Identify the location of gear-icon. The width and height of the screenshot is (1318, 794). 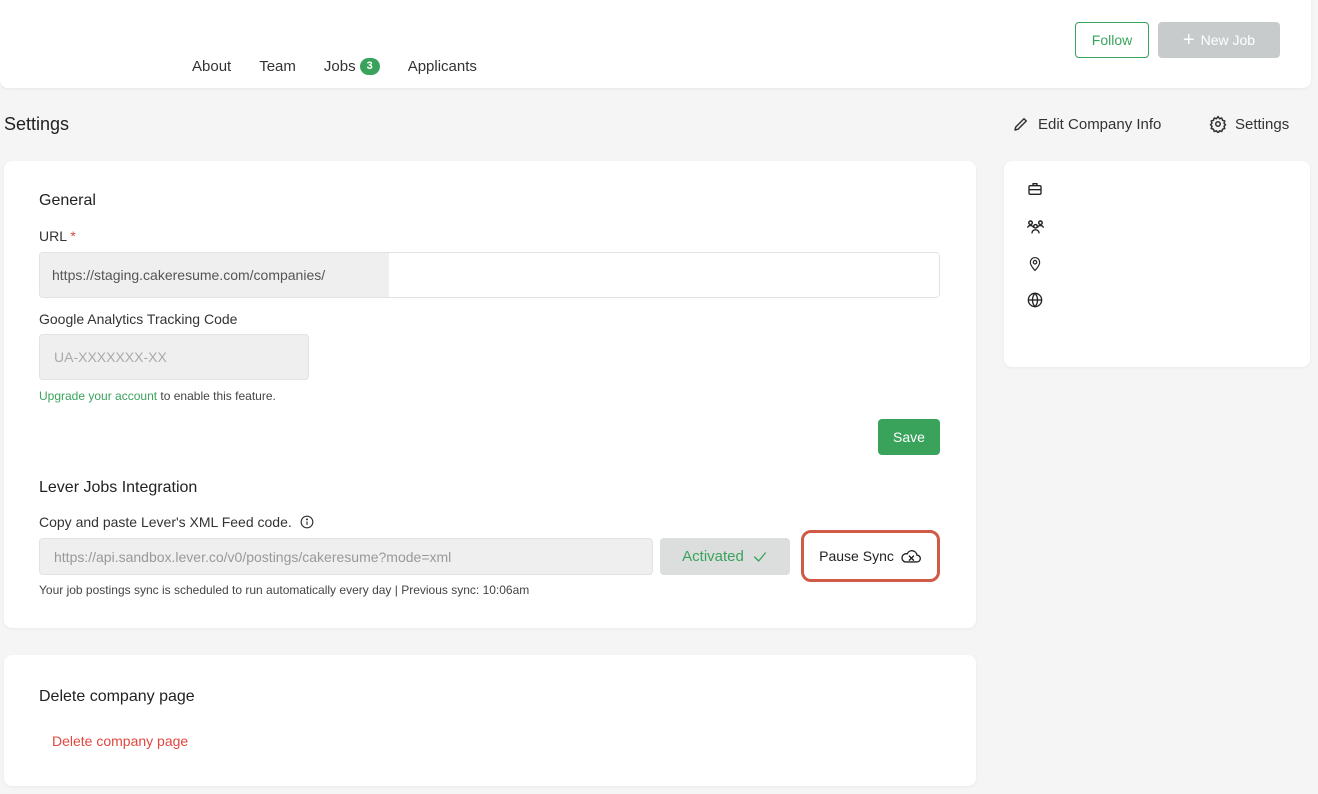
(1218, 124).